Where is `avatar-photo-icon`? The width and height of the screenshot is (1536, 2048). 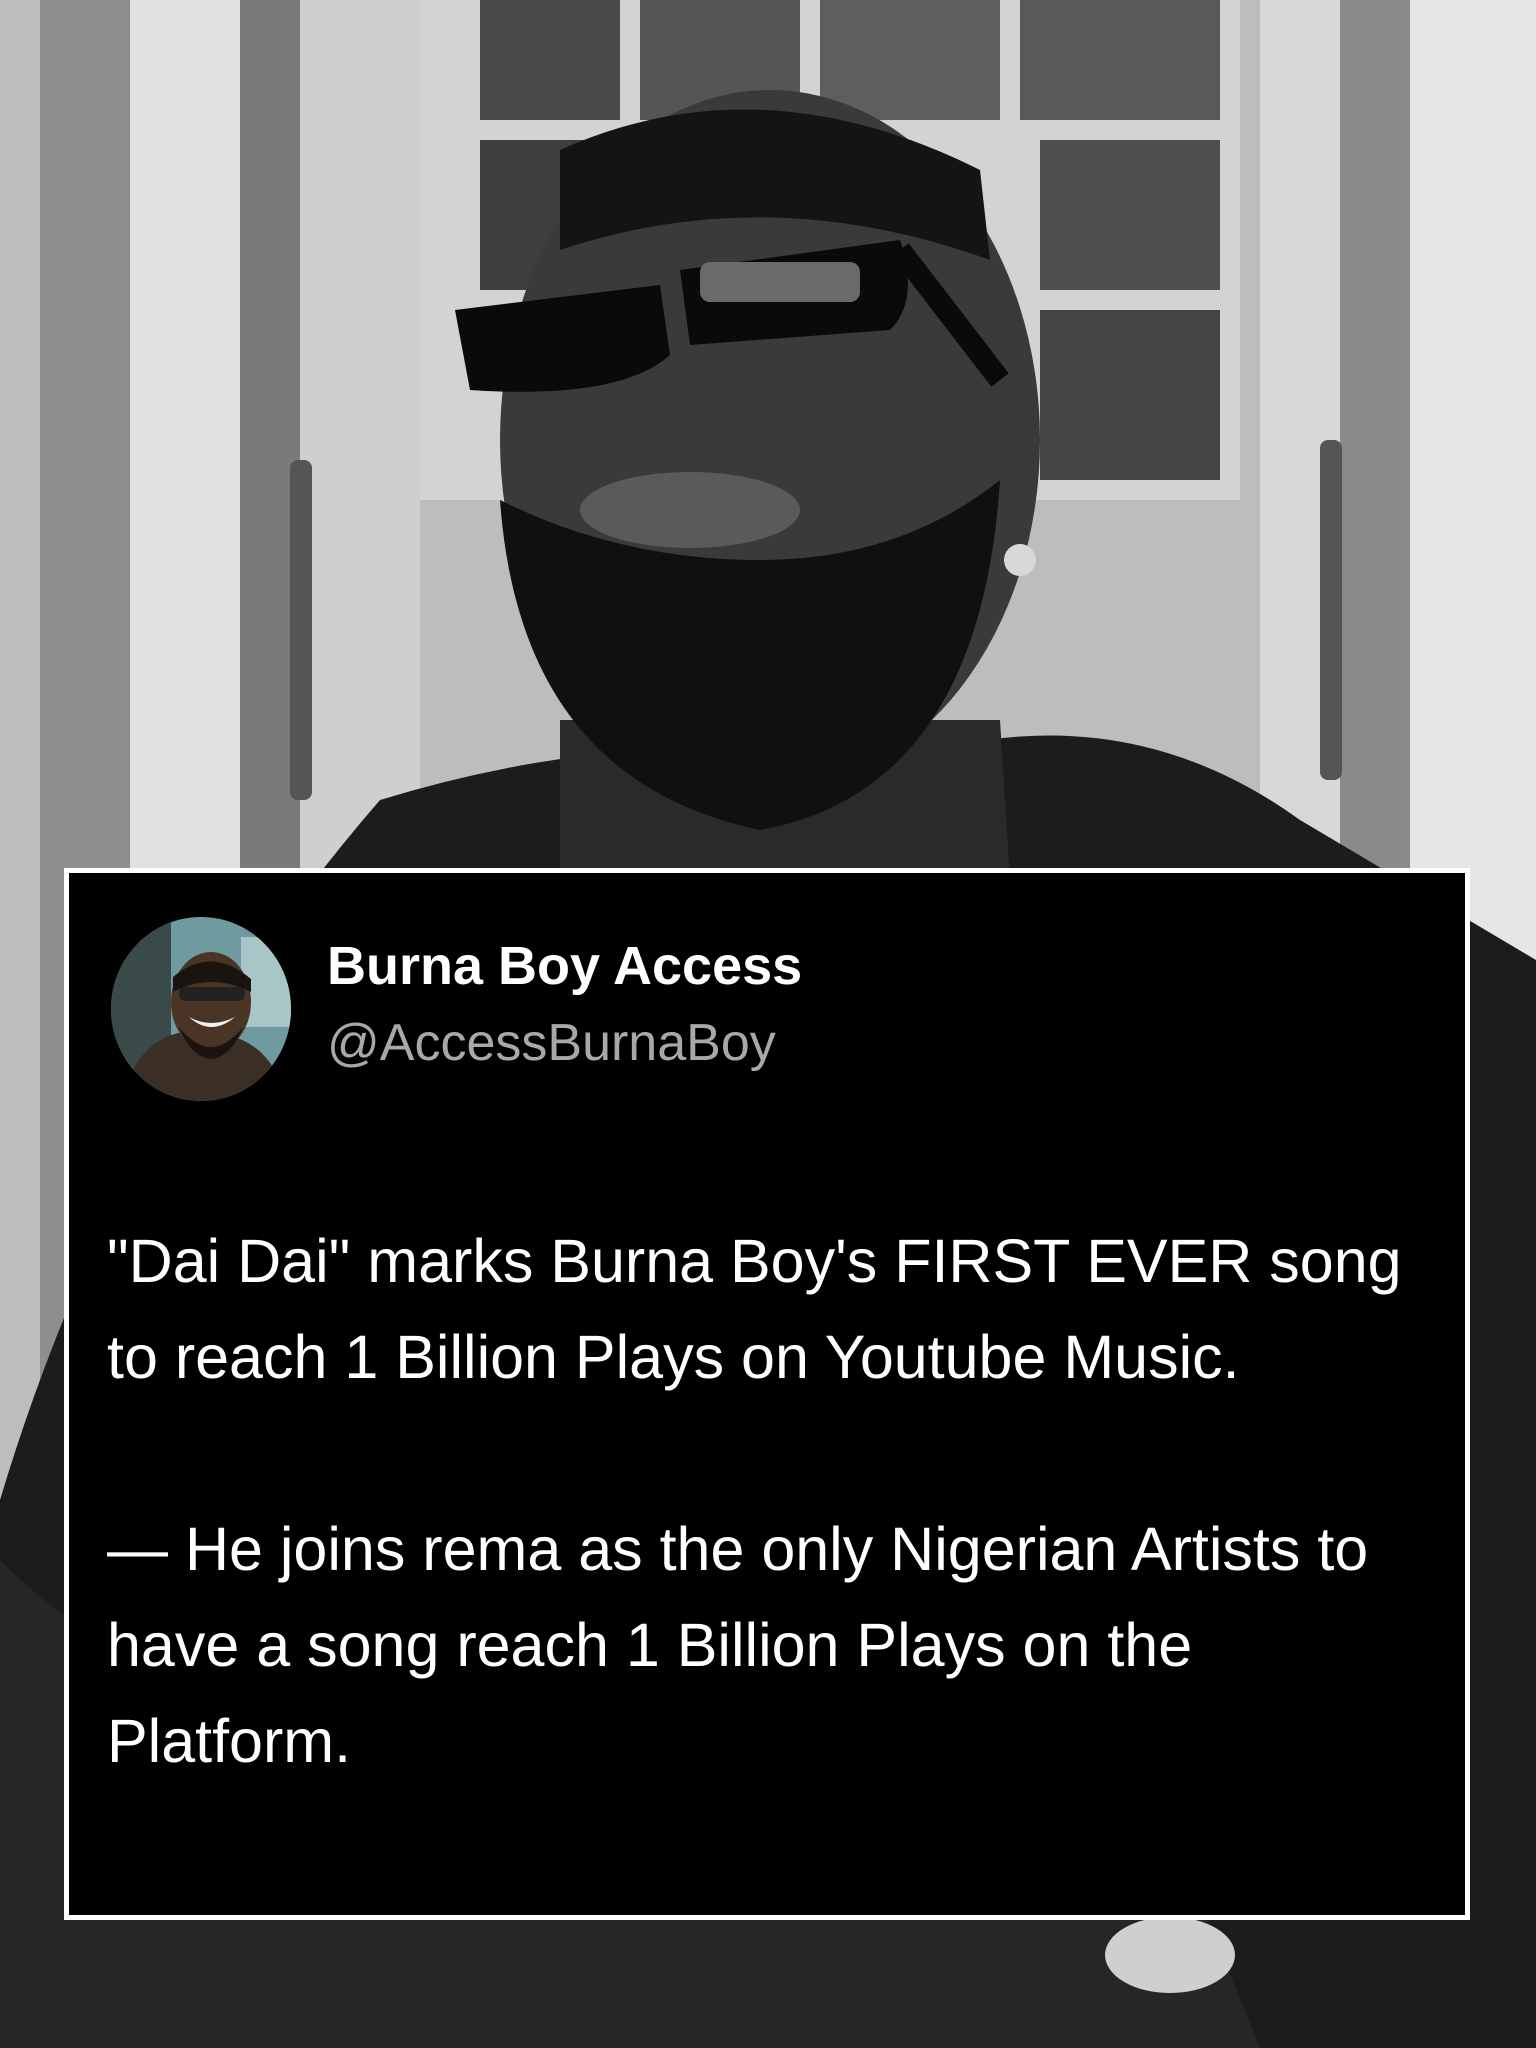
avatar-photo-icon is located at coordinates (201, 1009).